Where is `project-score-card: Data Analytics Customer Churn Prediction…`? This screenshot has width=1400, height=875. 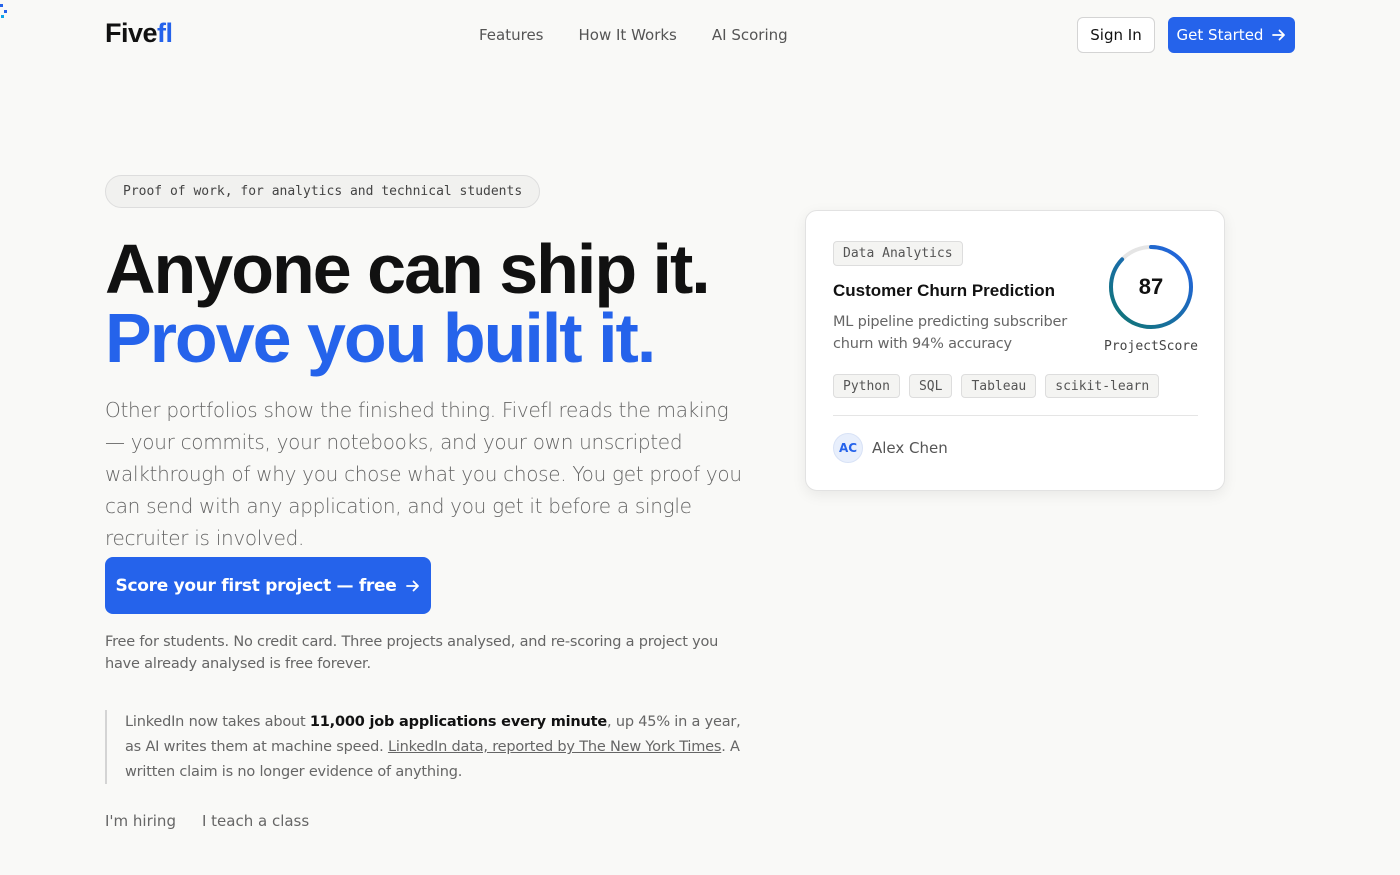 project-score-card: Data Analytics Customer Churn Prediction… is located at coordinates (1015, 350).